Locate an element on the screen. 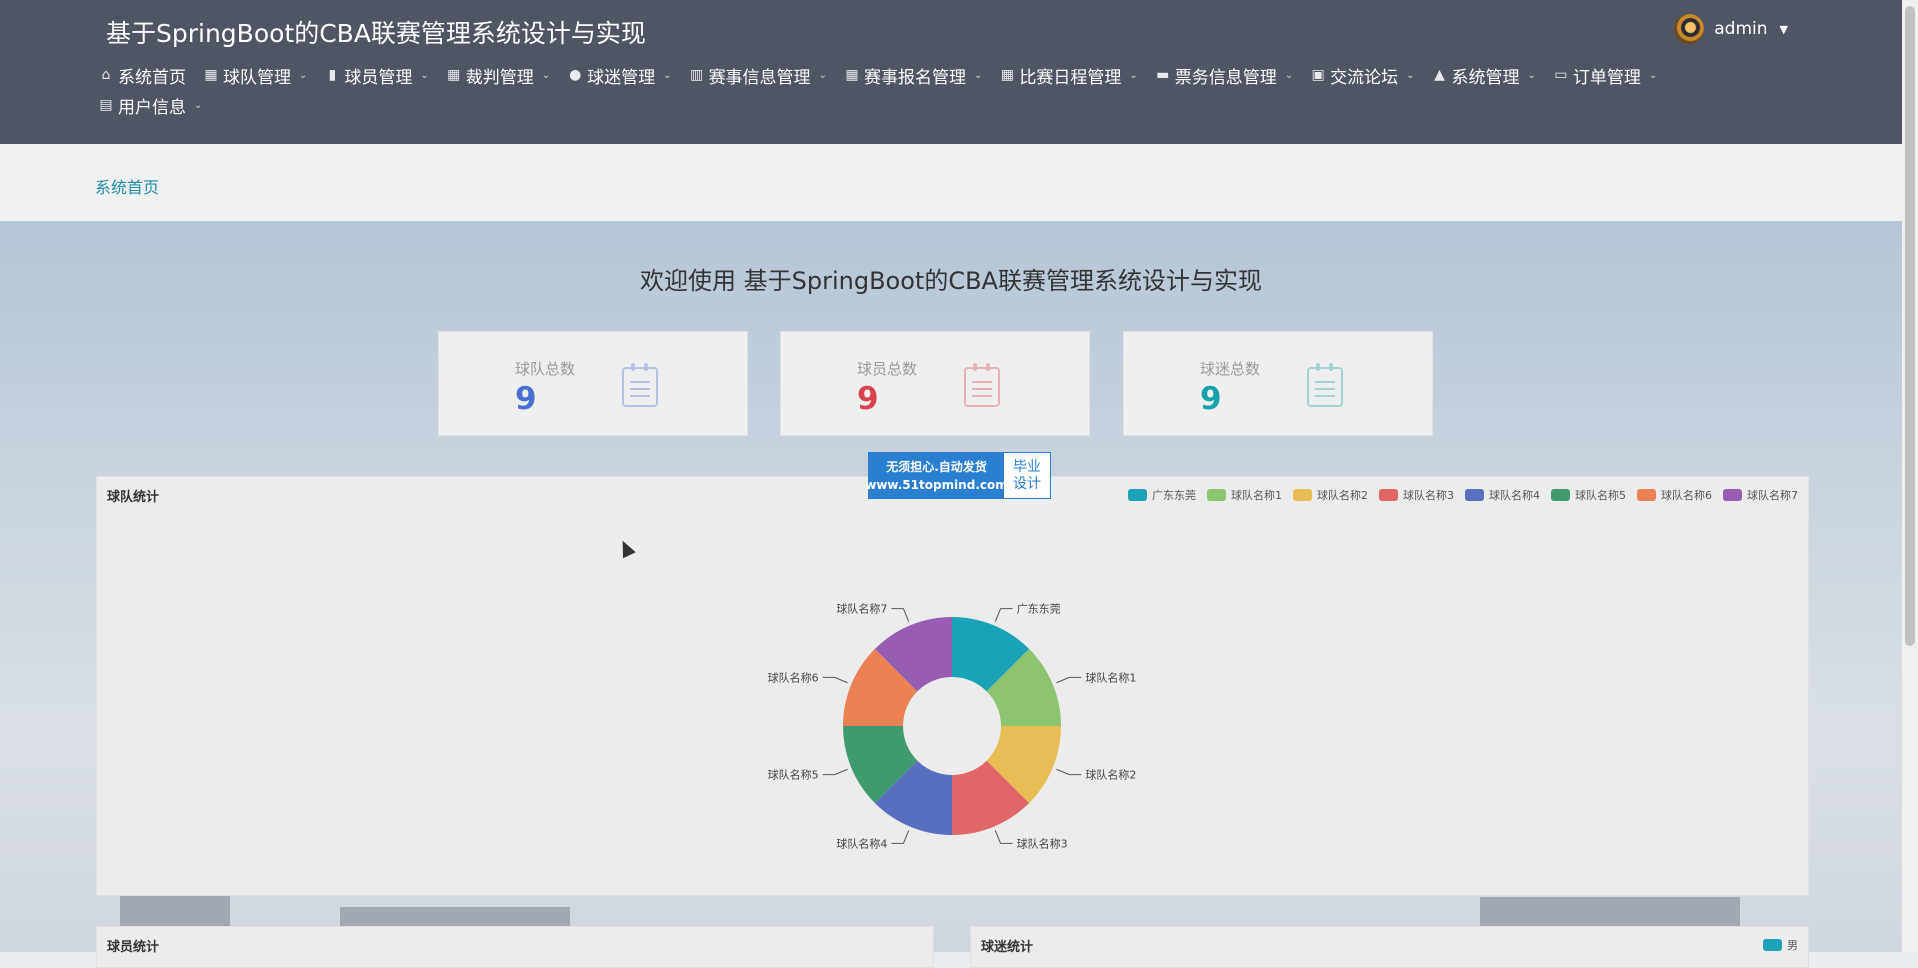 This screenshot has height=968, width=1918. nav-item-6: ▦ 赛事报名管理 ⌄ is located at coordinates (913, 76).